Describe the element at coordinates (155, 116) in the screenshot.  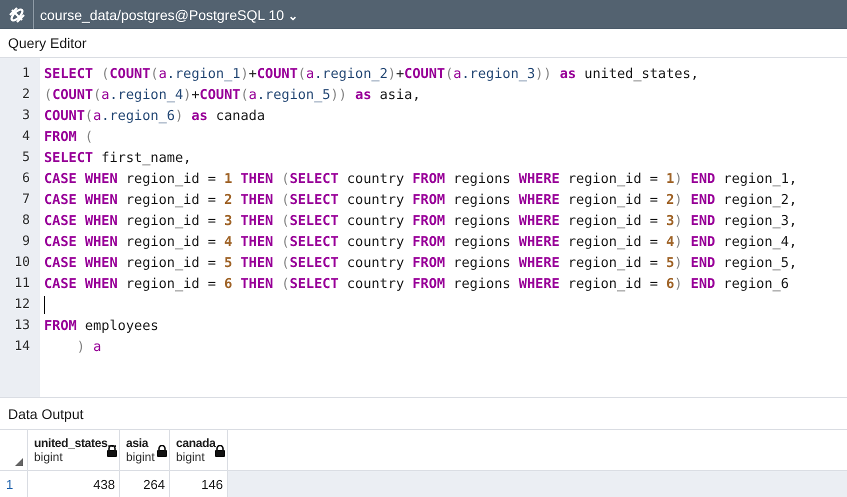
I see `code-line: COUNT(a.region_6) as canada` at that location.